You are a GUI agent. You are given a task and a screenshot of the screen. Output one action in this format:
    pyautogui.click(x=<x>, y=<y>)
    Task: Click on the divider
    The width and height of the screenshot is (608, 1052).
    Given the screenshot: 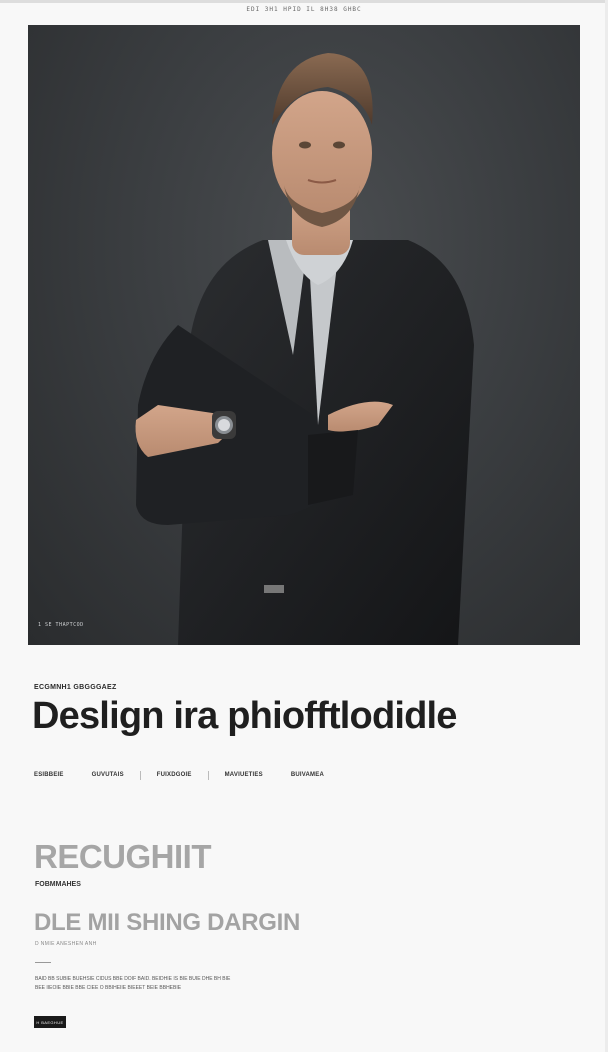 What is the action you would take?
    pyautogui.click(x=43, y=962)
    